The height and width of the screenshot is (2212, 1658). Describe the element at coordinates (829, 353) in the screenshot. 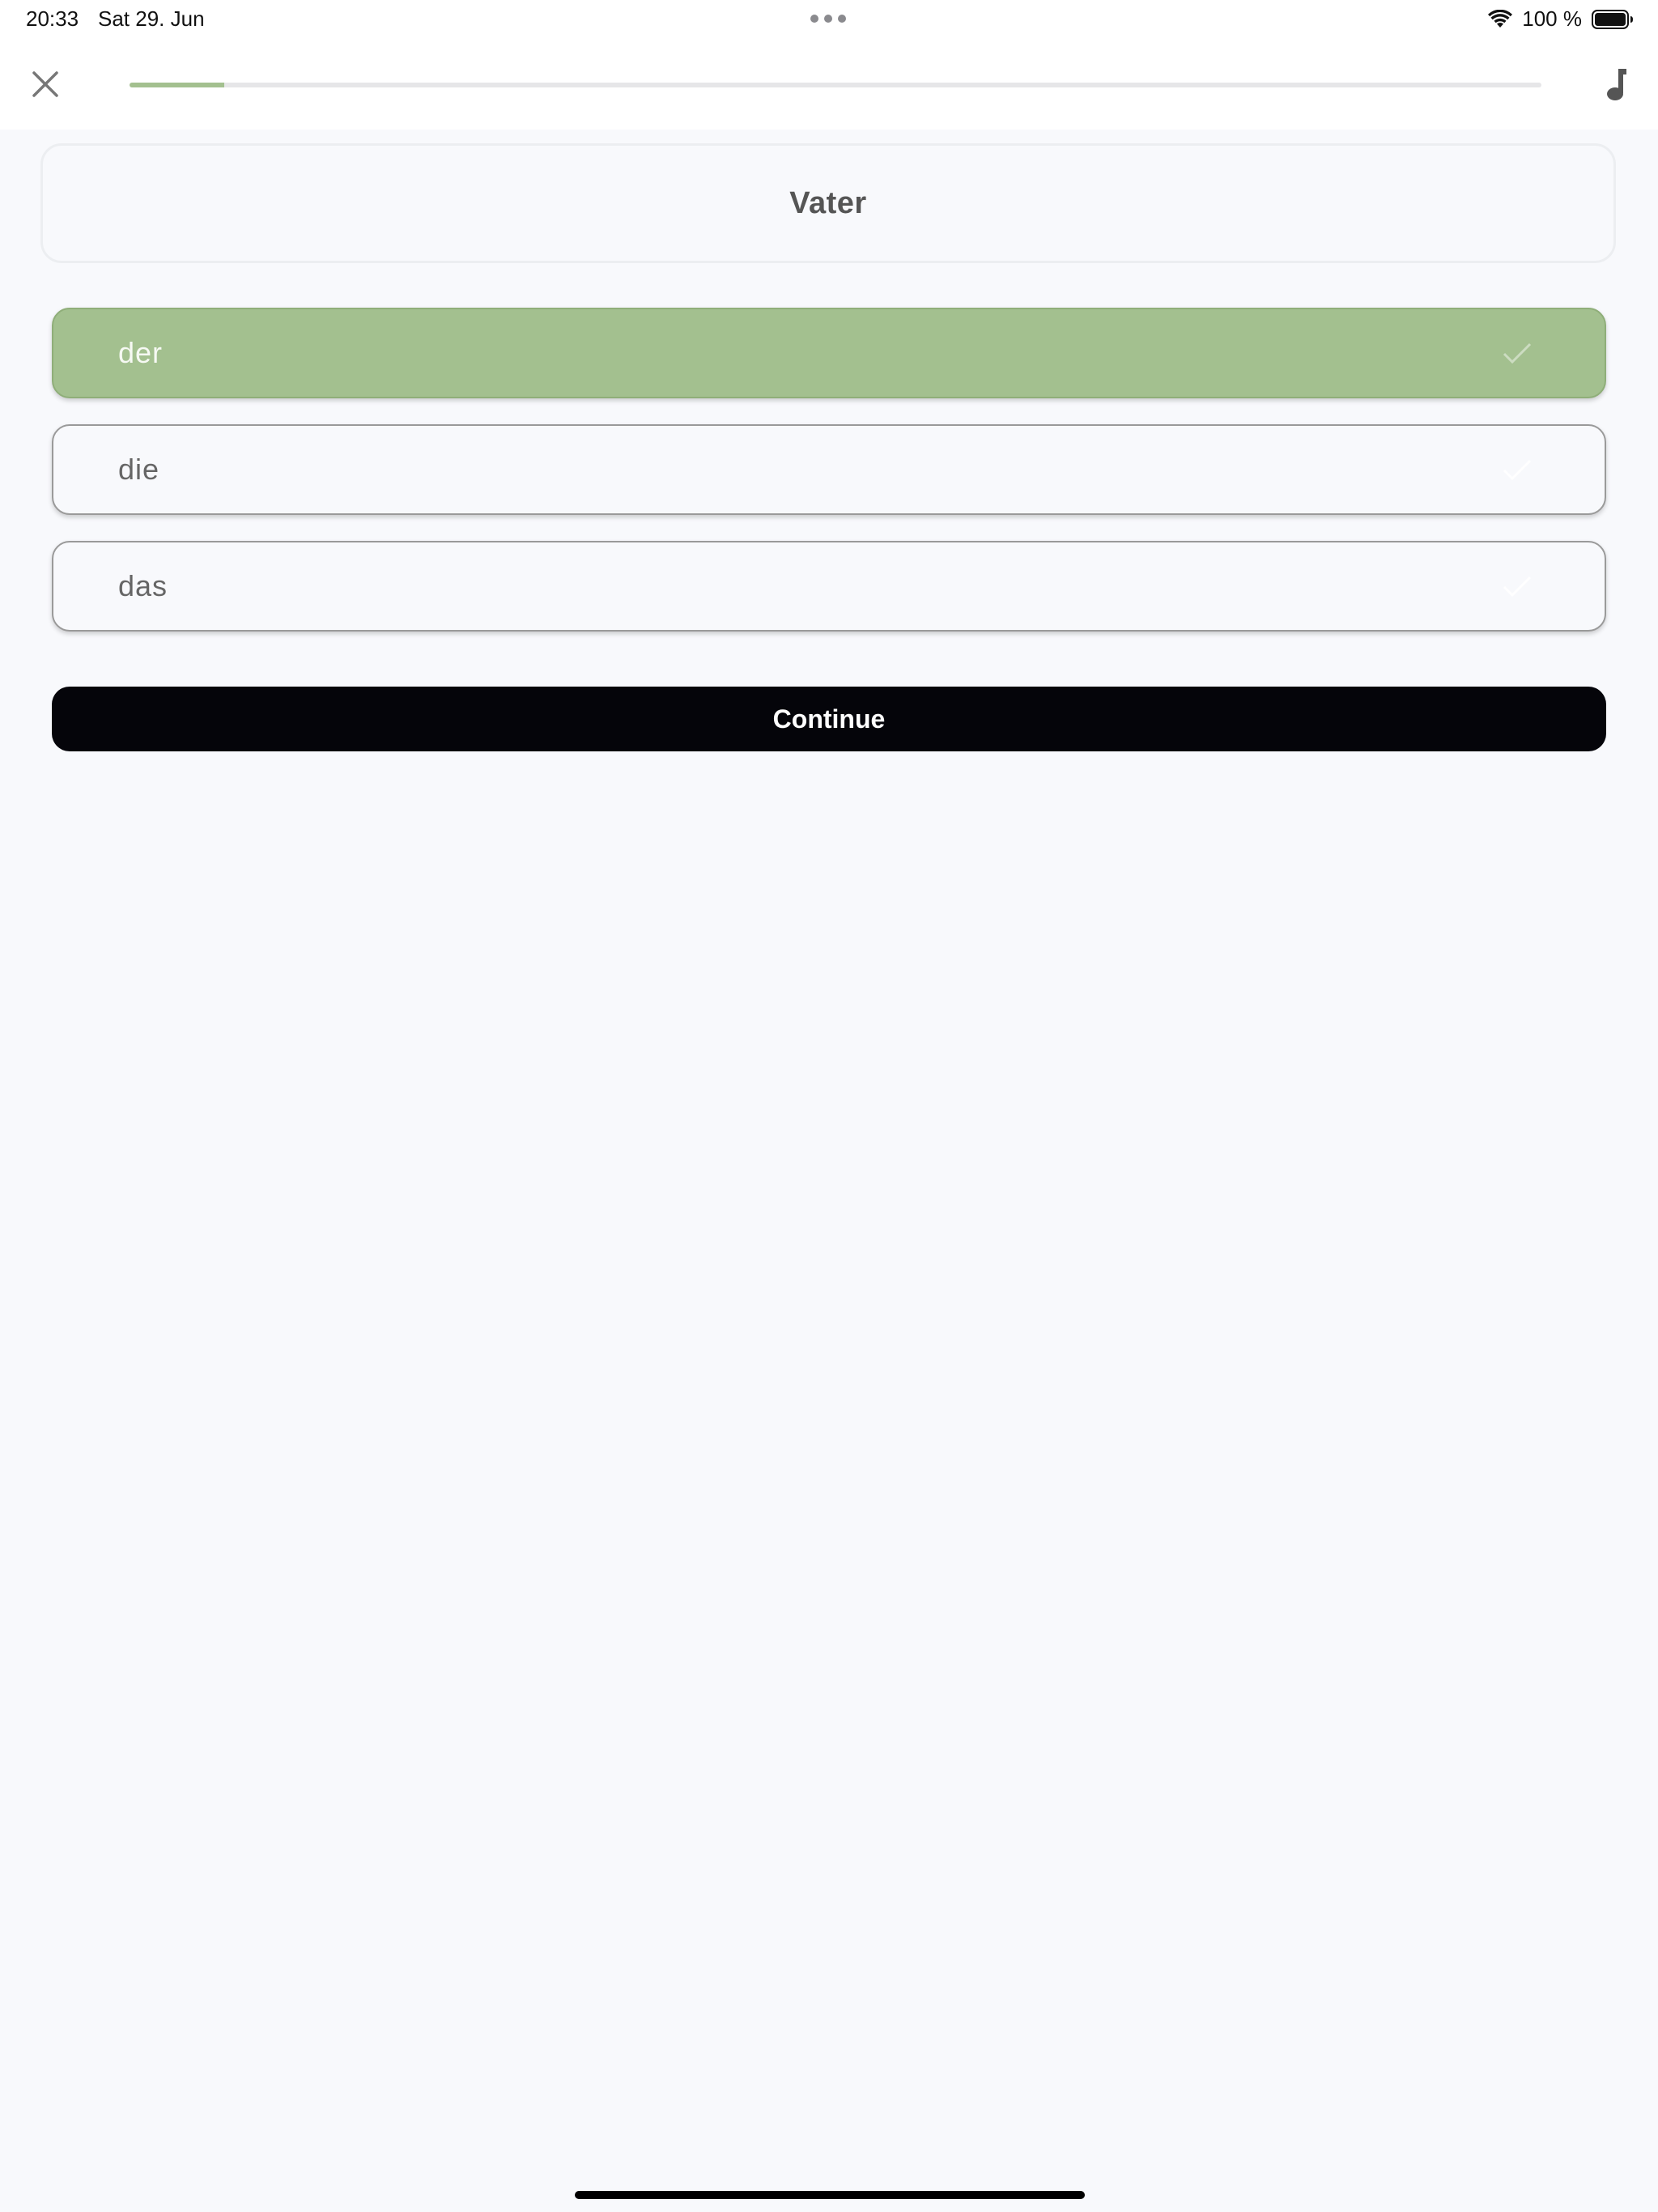

I see `option-der: der` at that location.